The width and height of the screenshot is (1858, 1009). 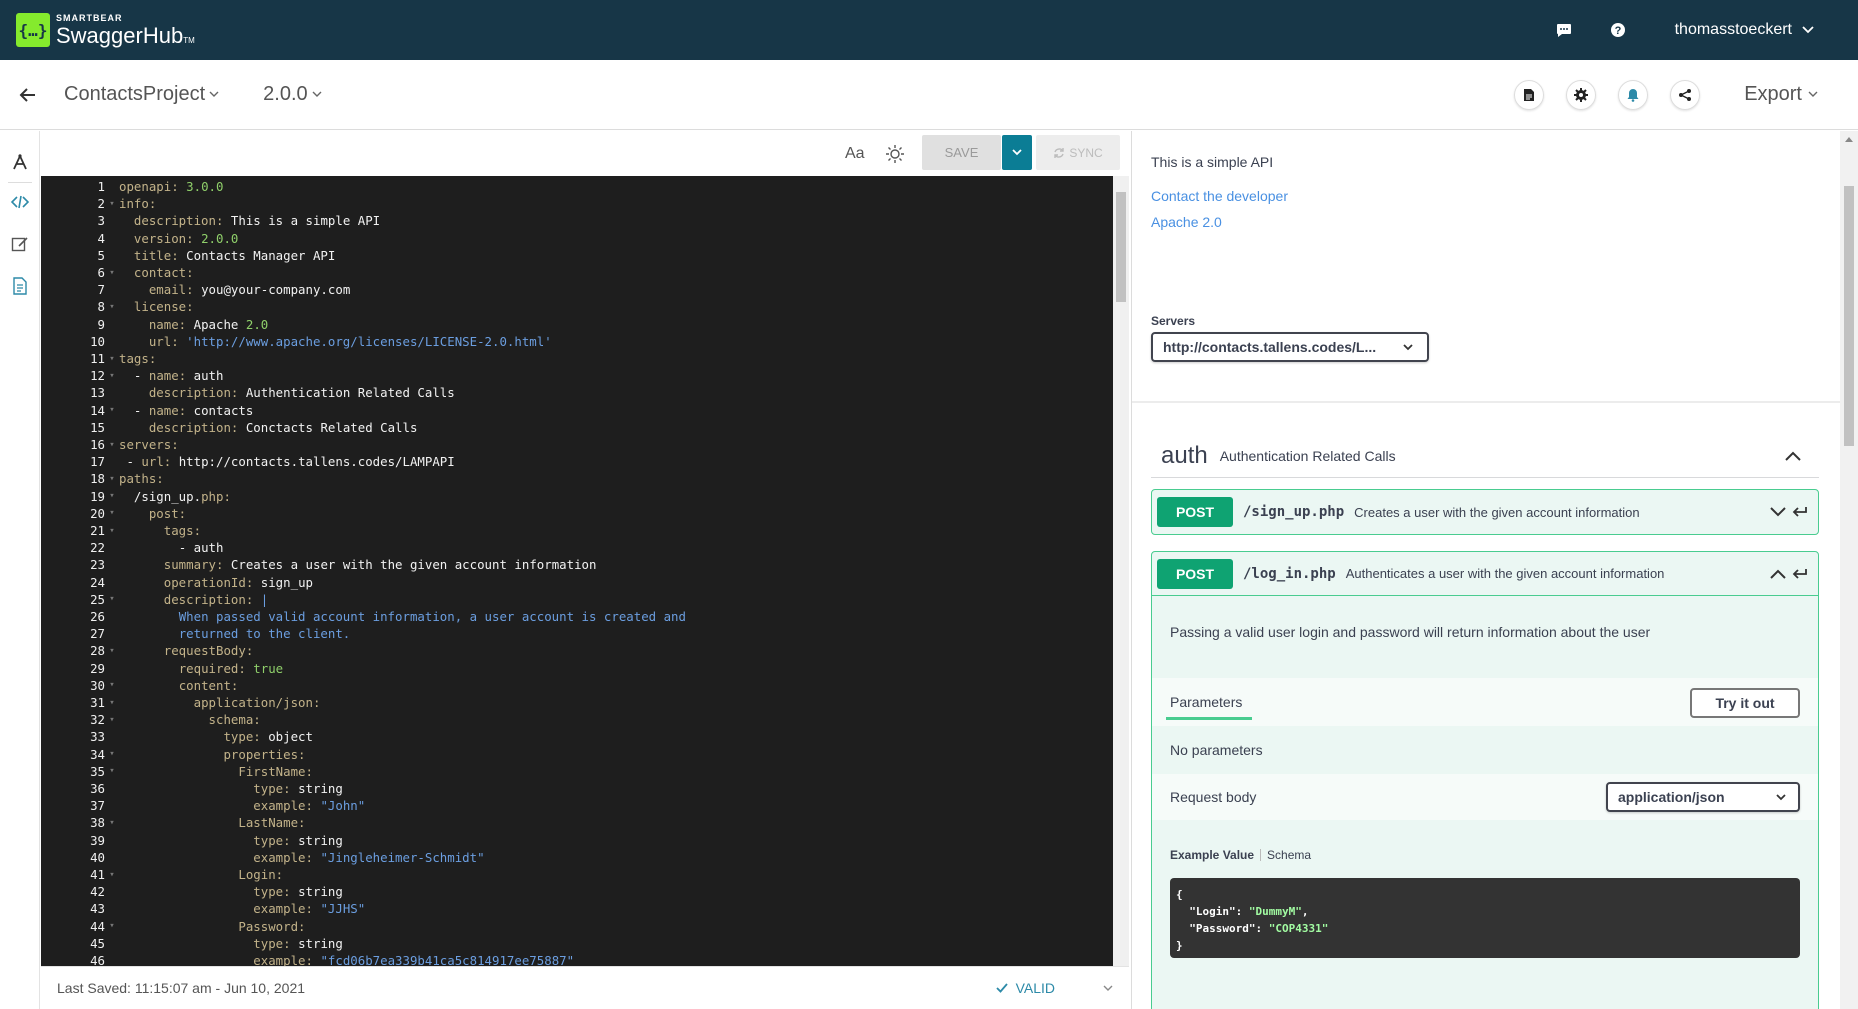 I want to click on tag-section-header: auth Authentication Related Calls, so click(x=1485, y=456).